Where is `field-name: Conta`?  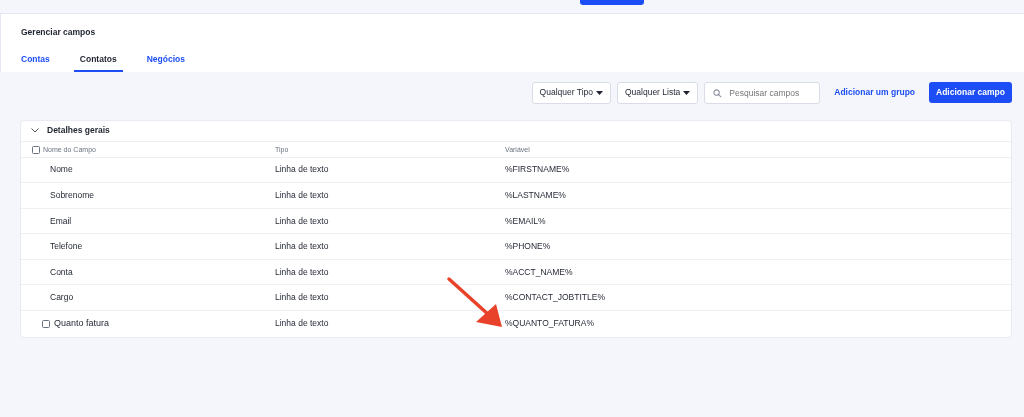
field-name: Conta is located at coordinates (61, 271).